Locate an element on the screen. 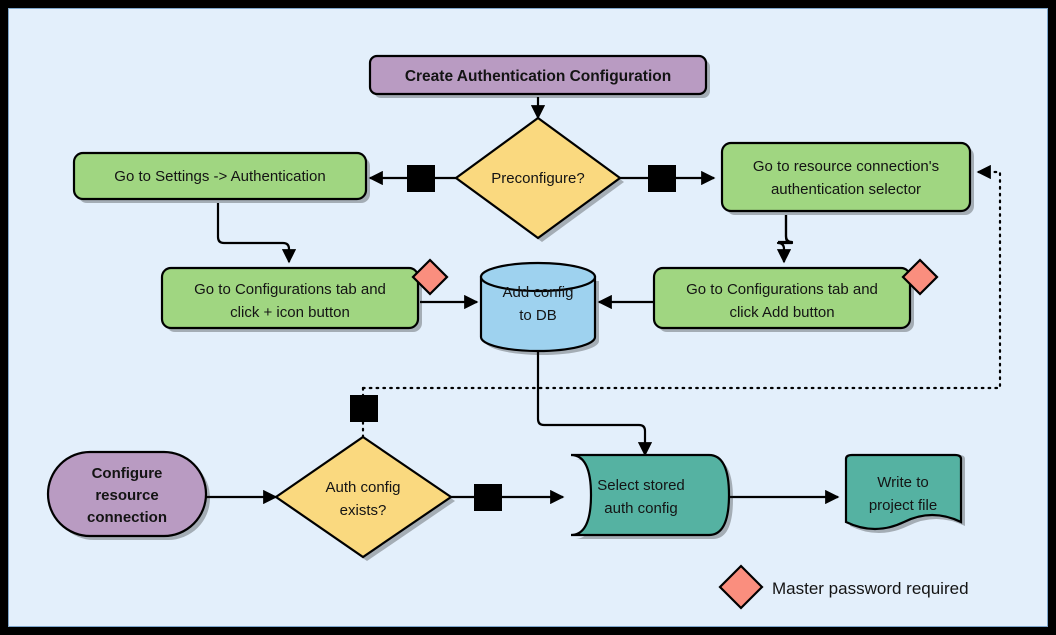 The image size is (1056, 635). cfg-plus-l2-bold: + is located at coordinates (268, 312).